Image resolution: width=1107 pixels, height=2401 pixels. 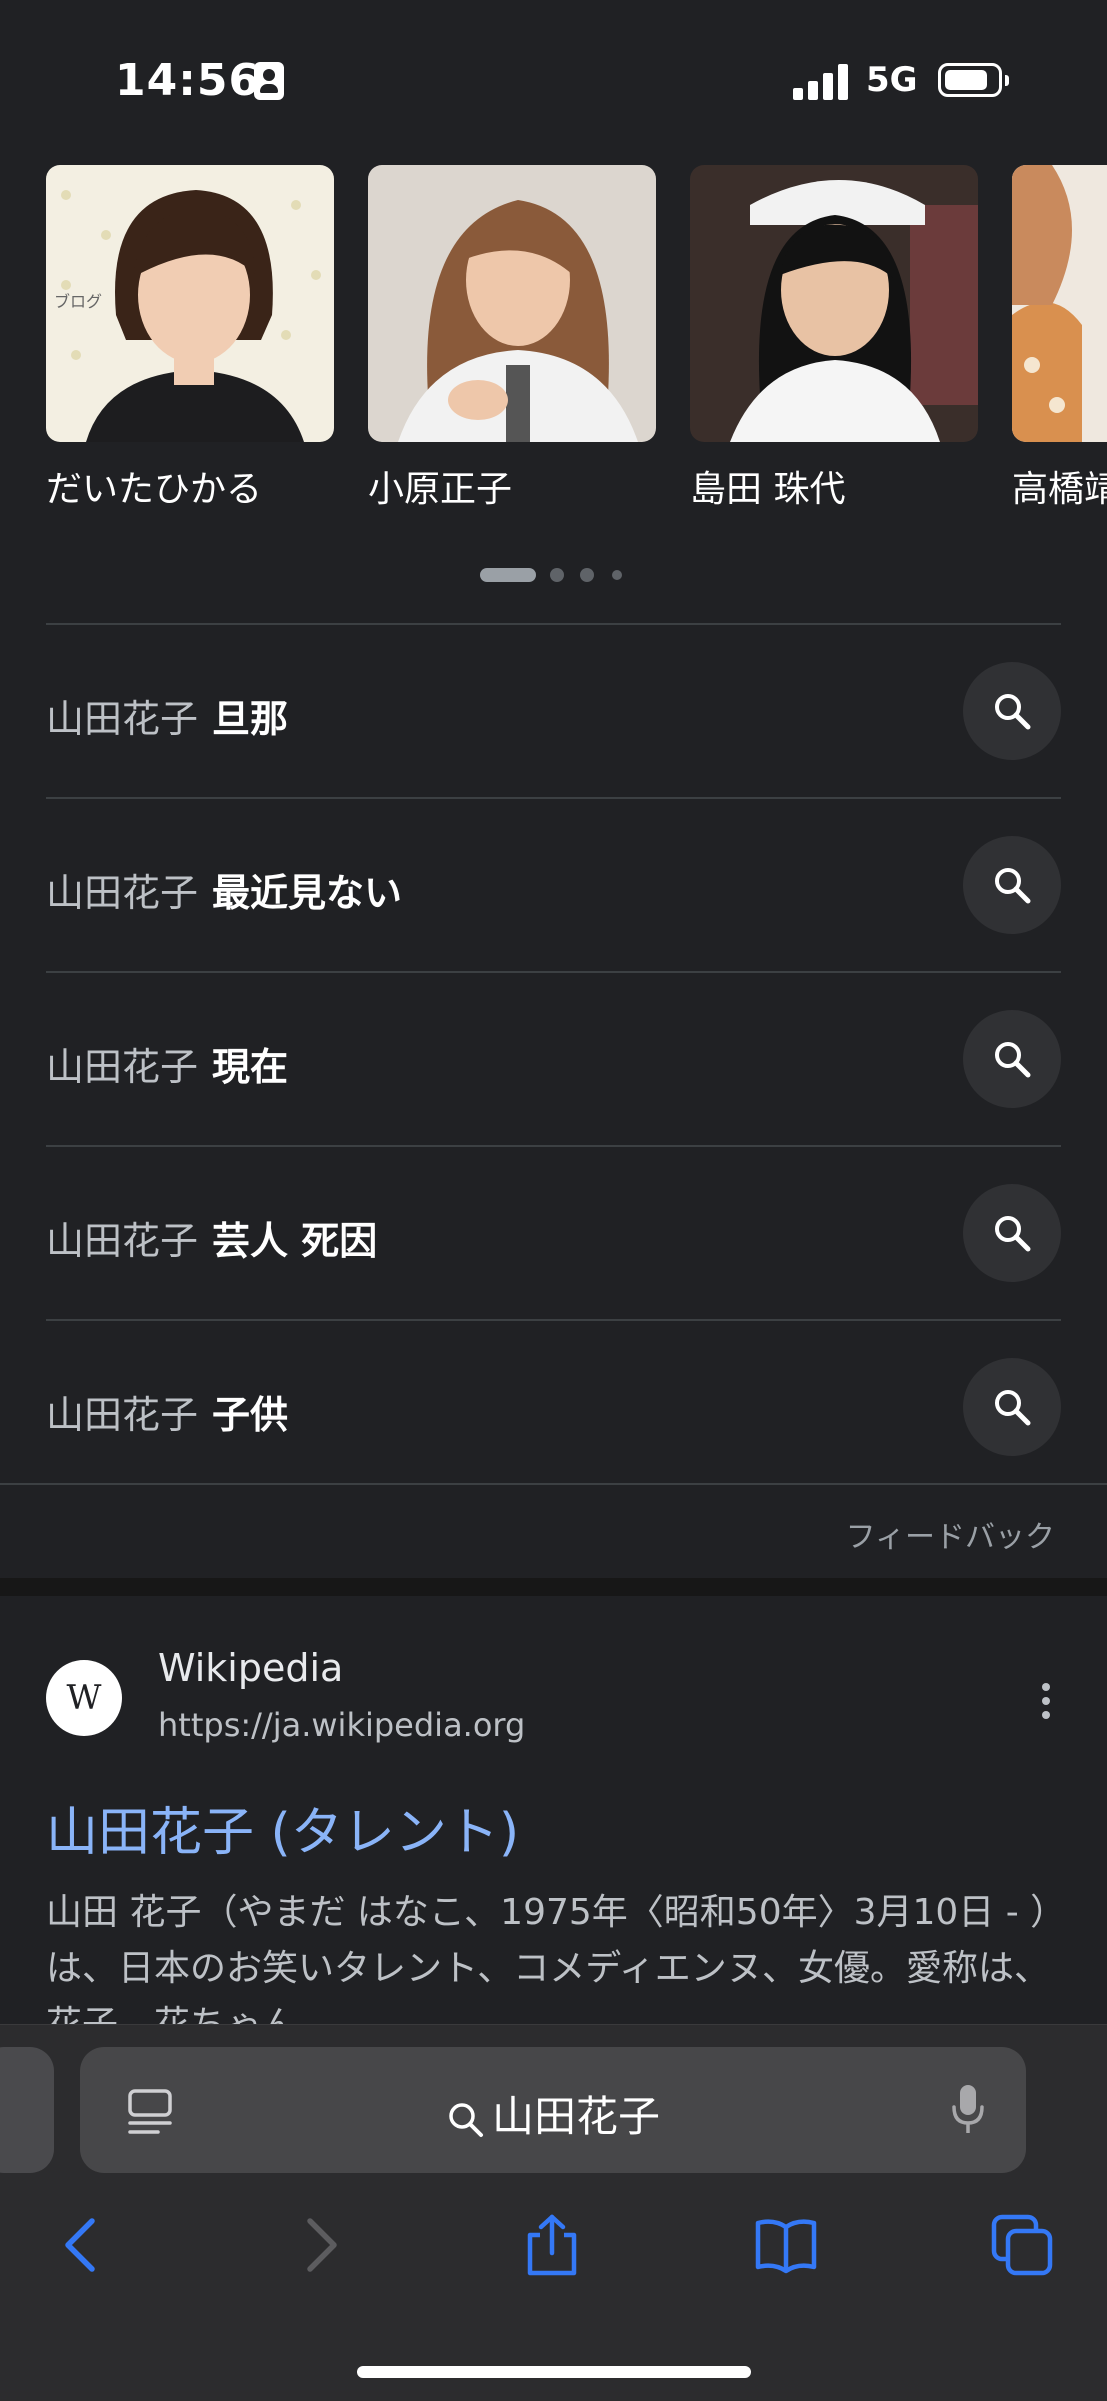 I want to click on related-search-item: 山田花子 子供, so click(x=553, y=1406).